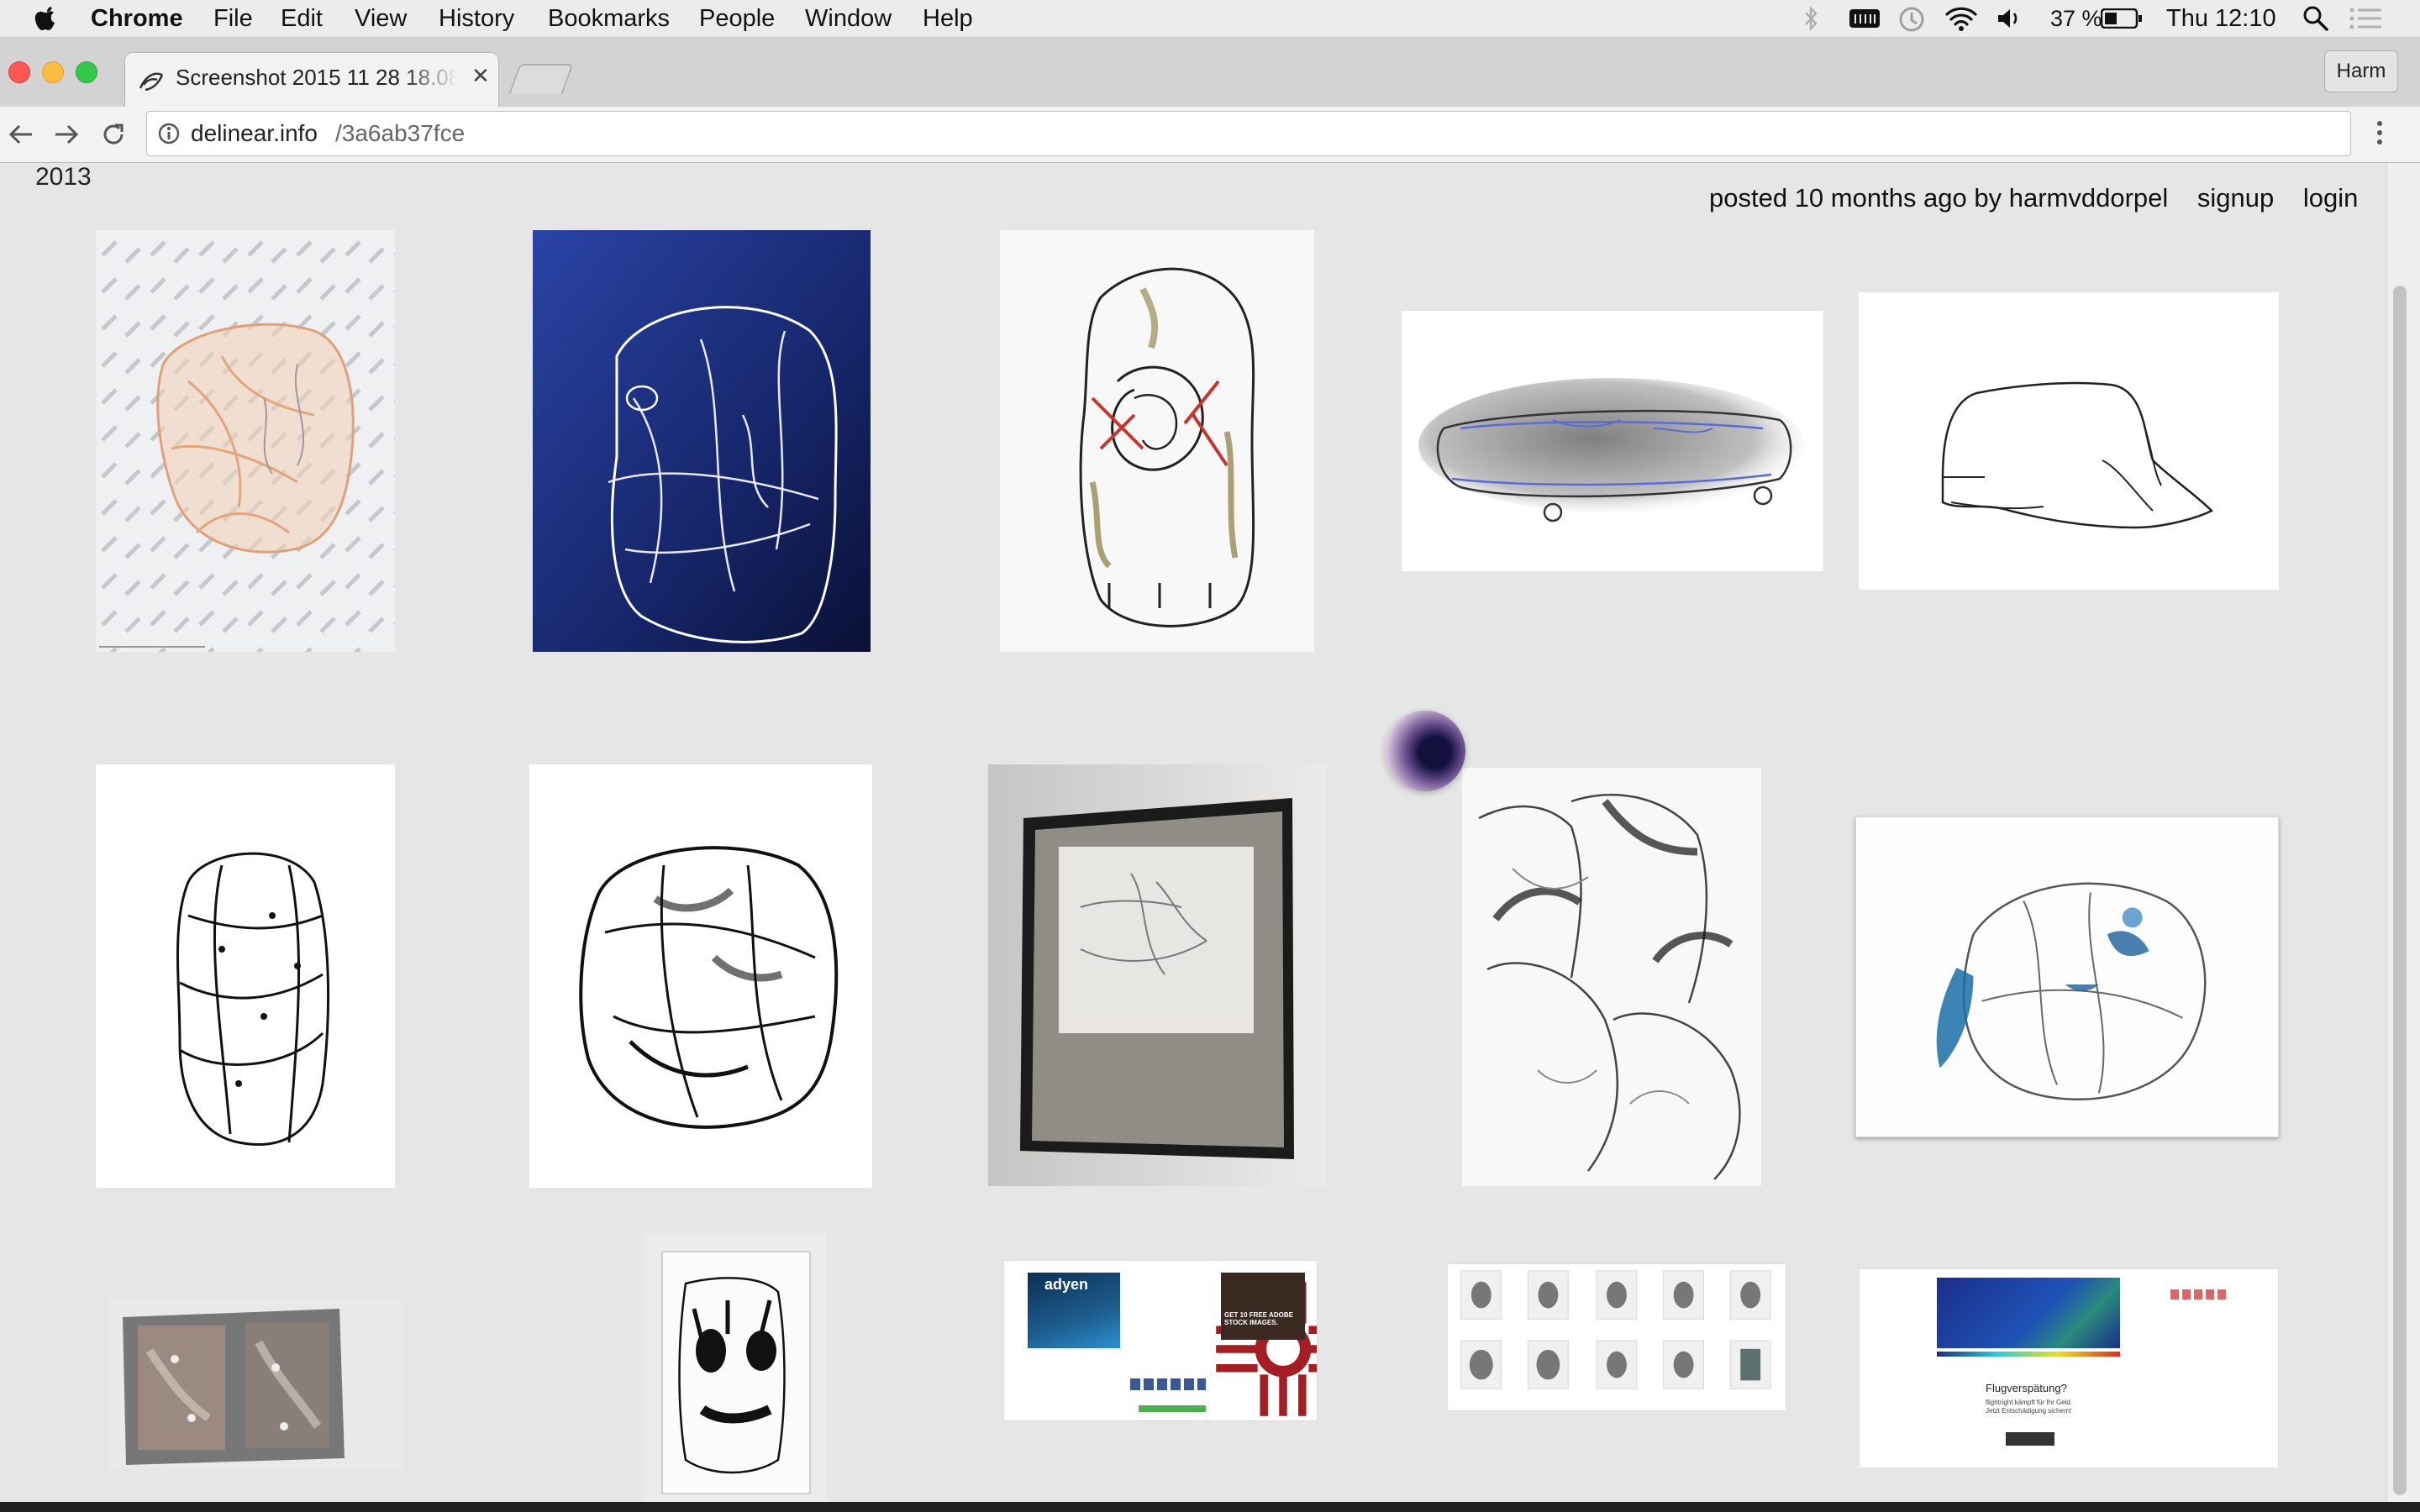 This screenshot has width=2420, height=1512. What do you see at coordinates (541, 79) in the screenshot?
I see `new-tab-button` at bounding box center [541, 79].